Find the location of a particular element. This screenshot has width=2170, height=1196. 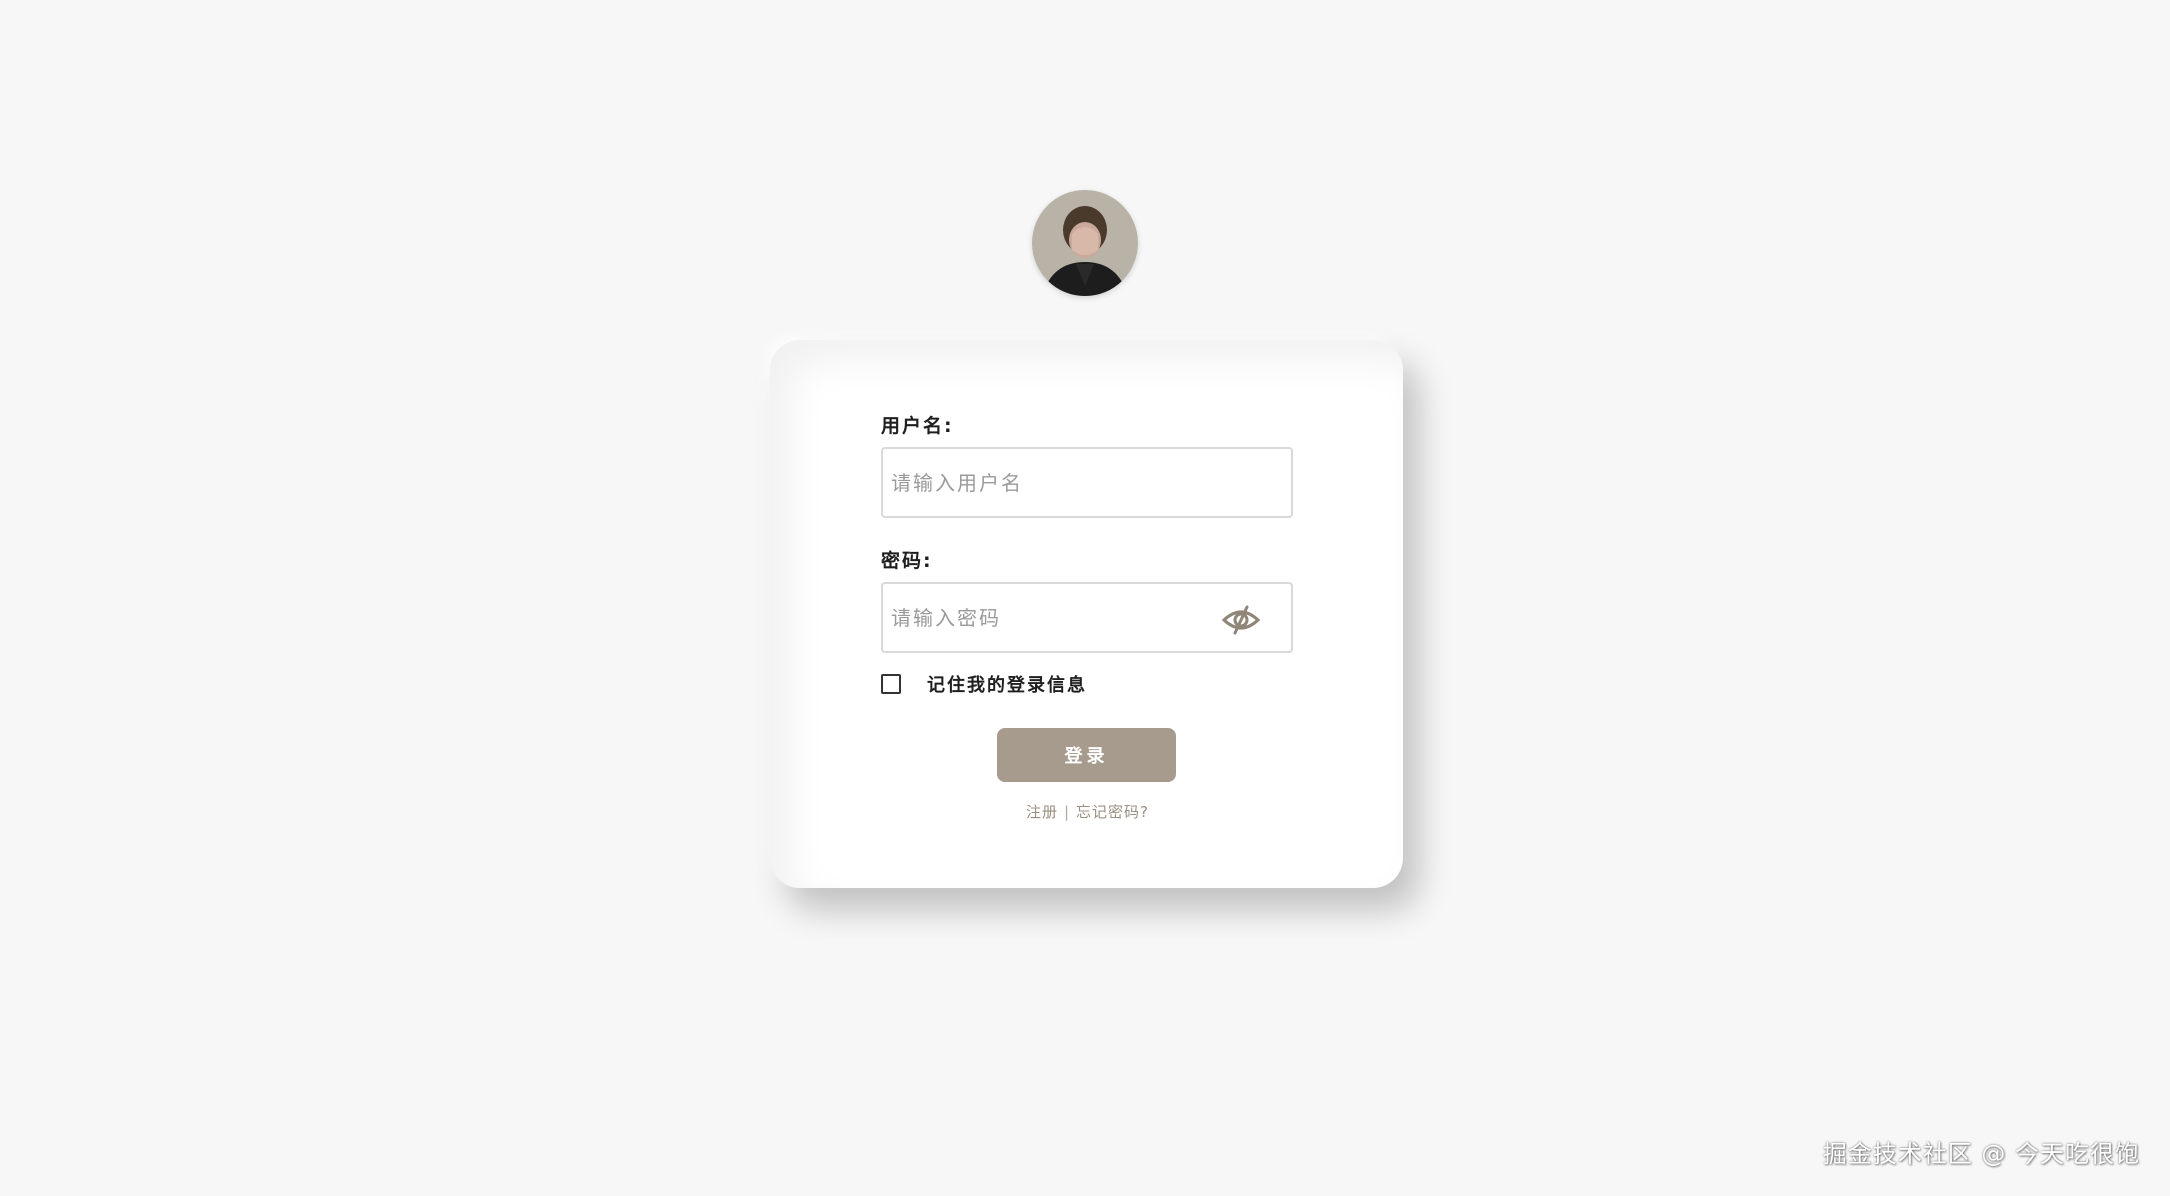

username-label: 用户名: is located at coordinates (917, 426).